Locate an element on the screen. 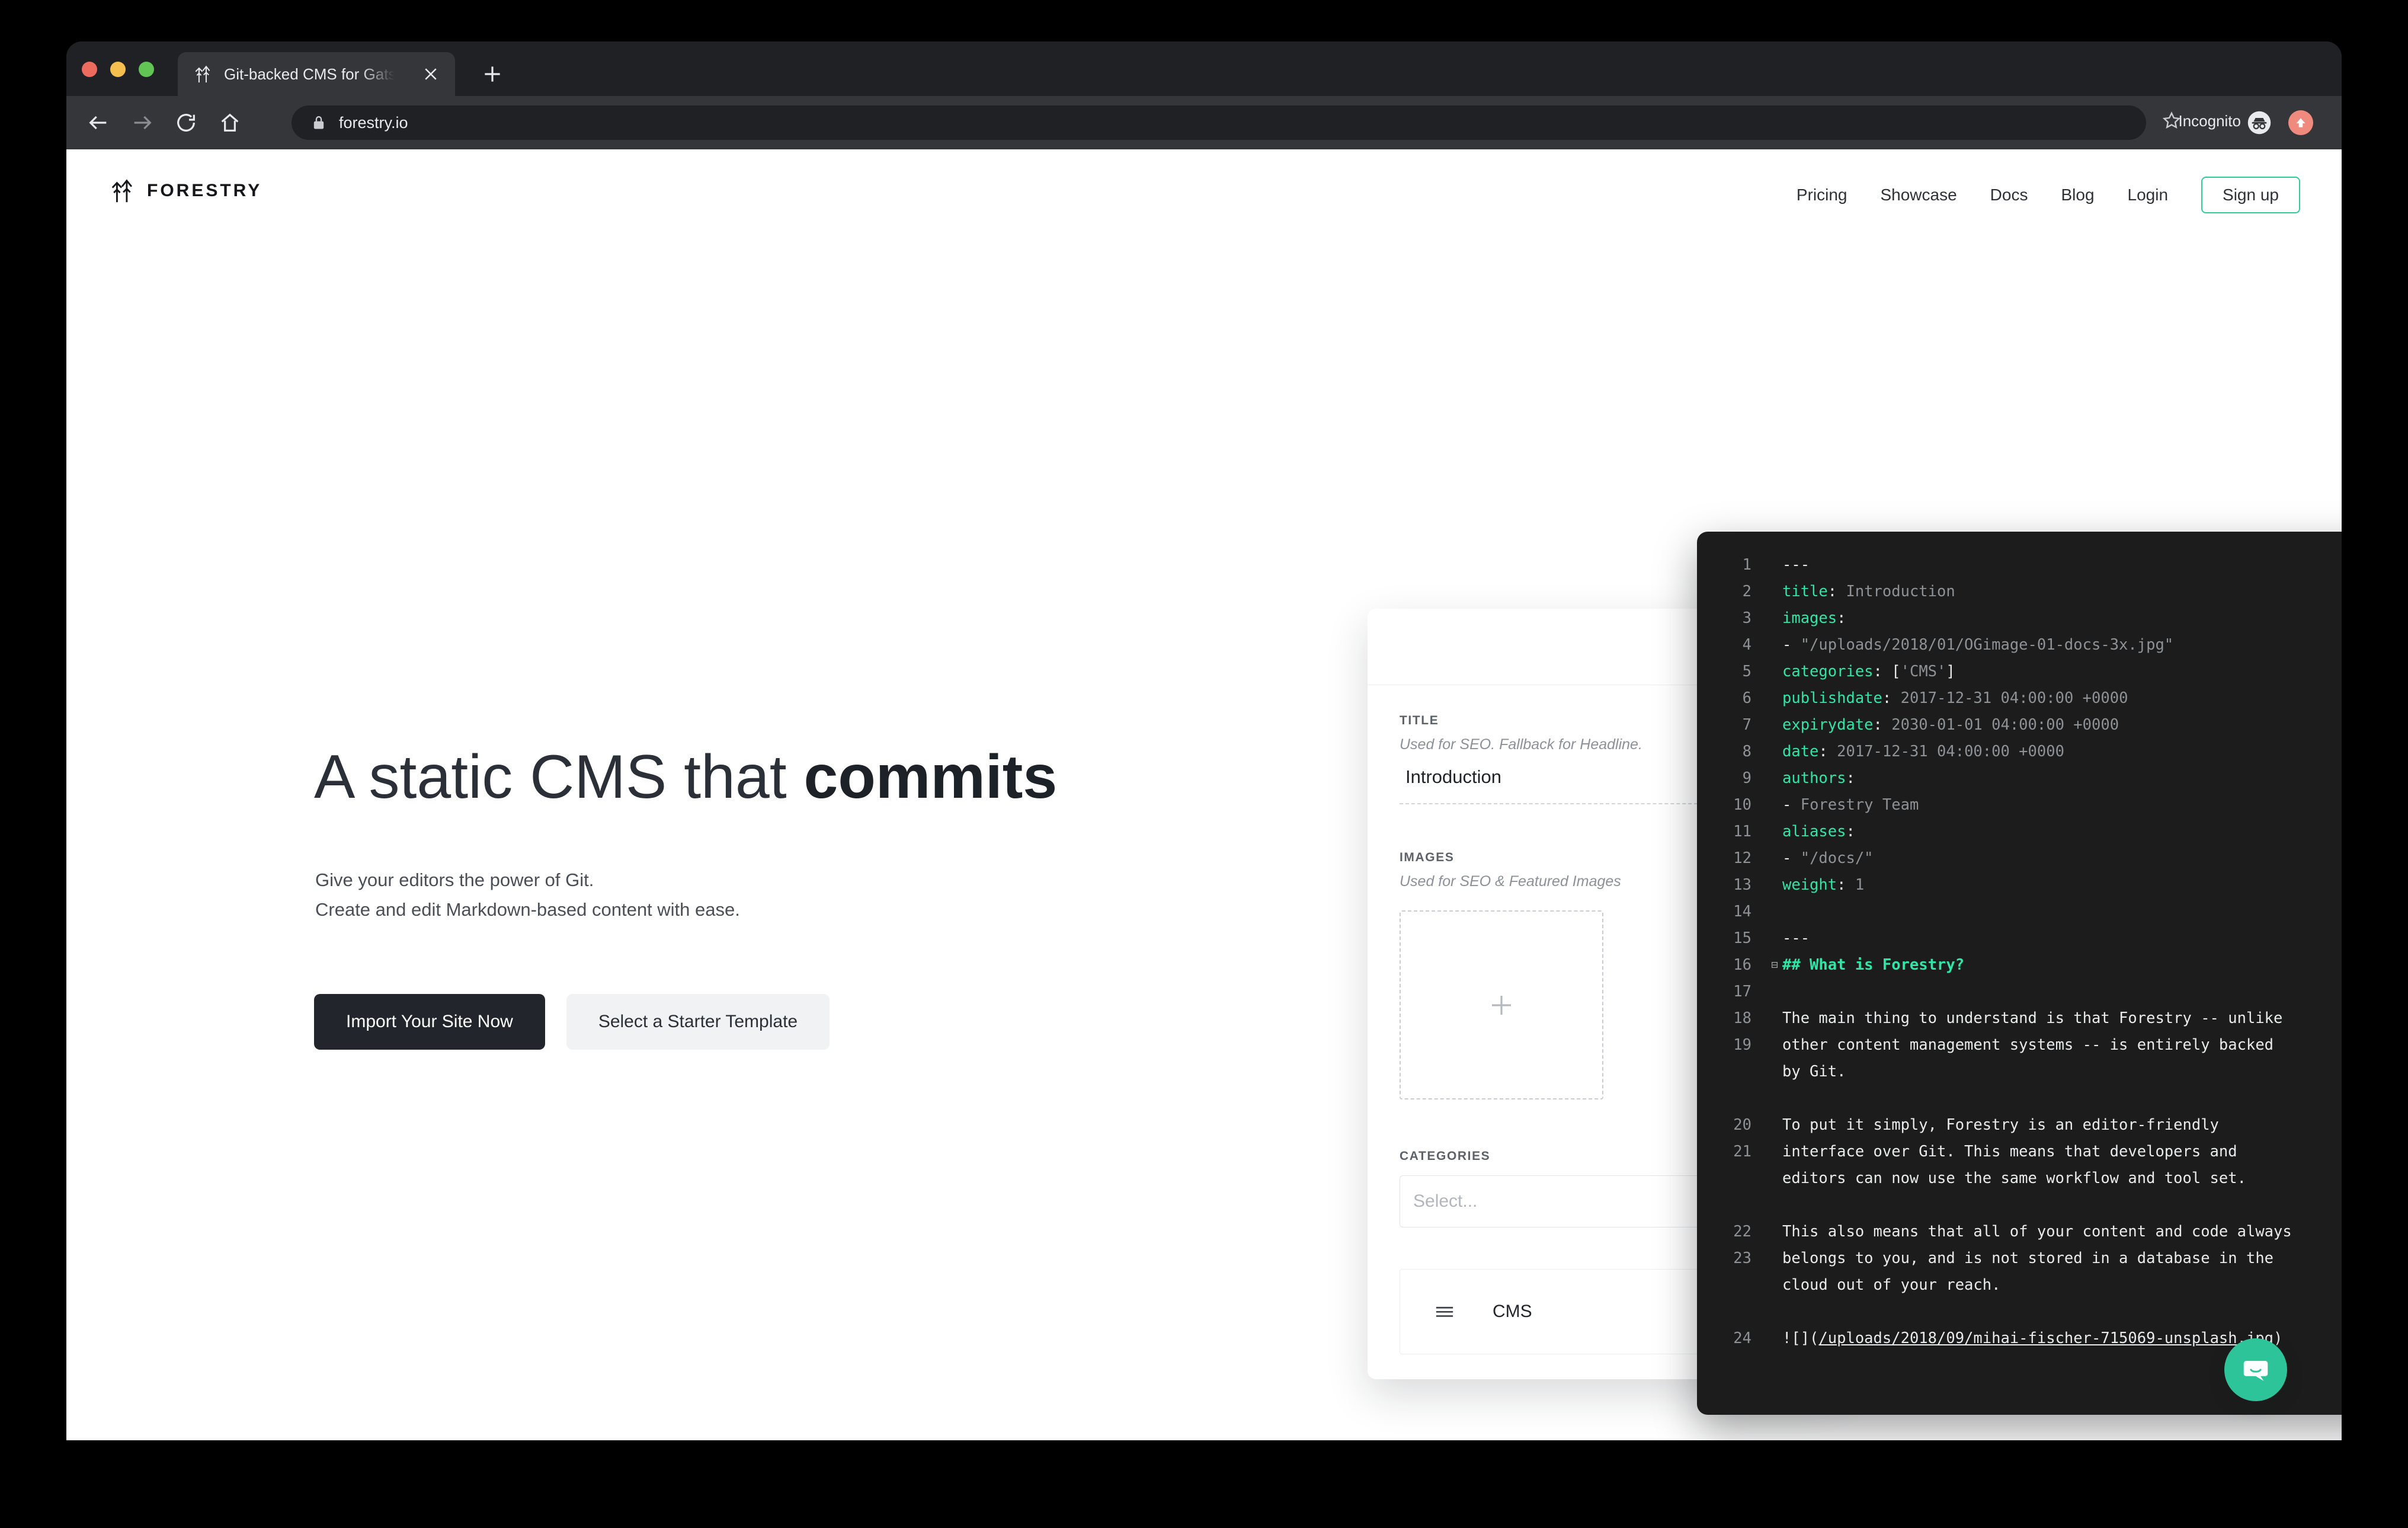  code-line: 16 ⊟ ## What is Forestry? is located at coordinates (2019, 965).